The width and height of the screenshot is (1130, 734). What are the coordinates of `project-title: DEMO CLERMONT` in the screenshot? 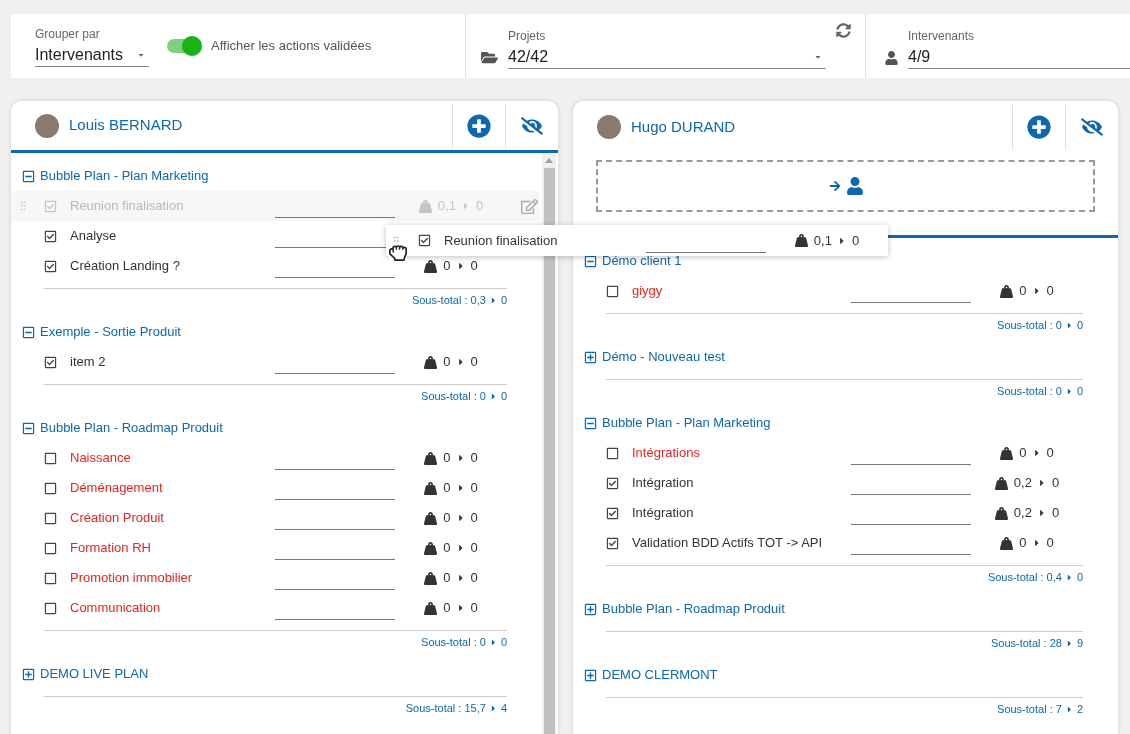 It's located at (660, 675).